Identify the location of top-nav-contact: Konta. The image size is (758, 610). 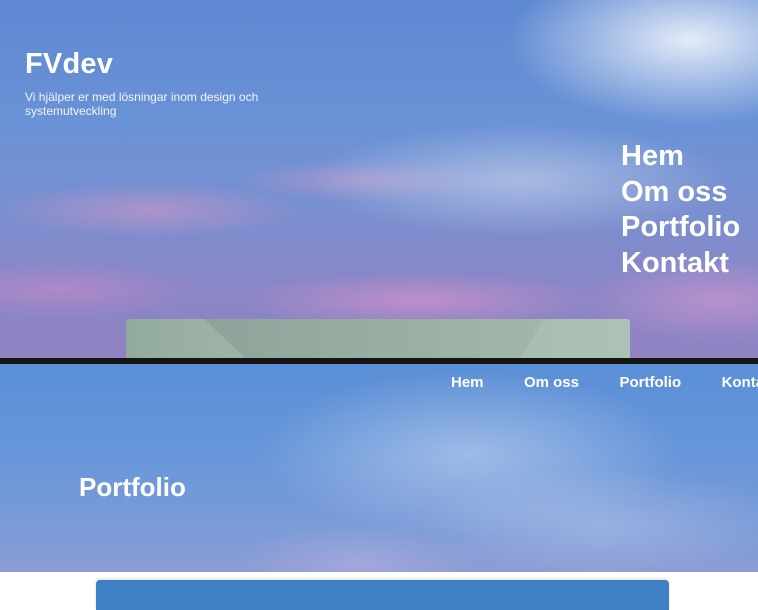
(740, 382).